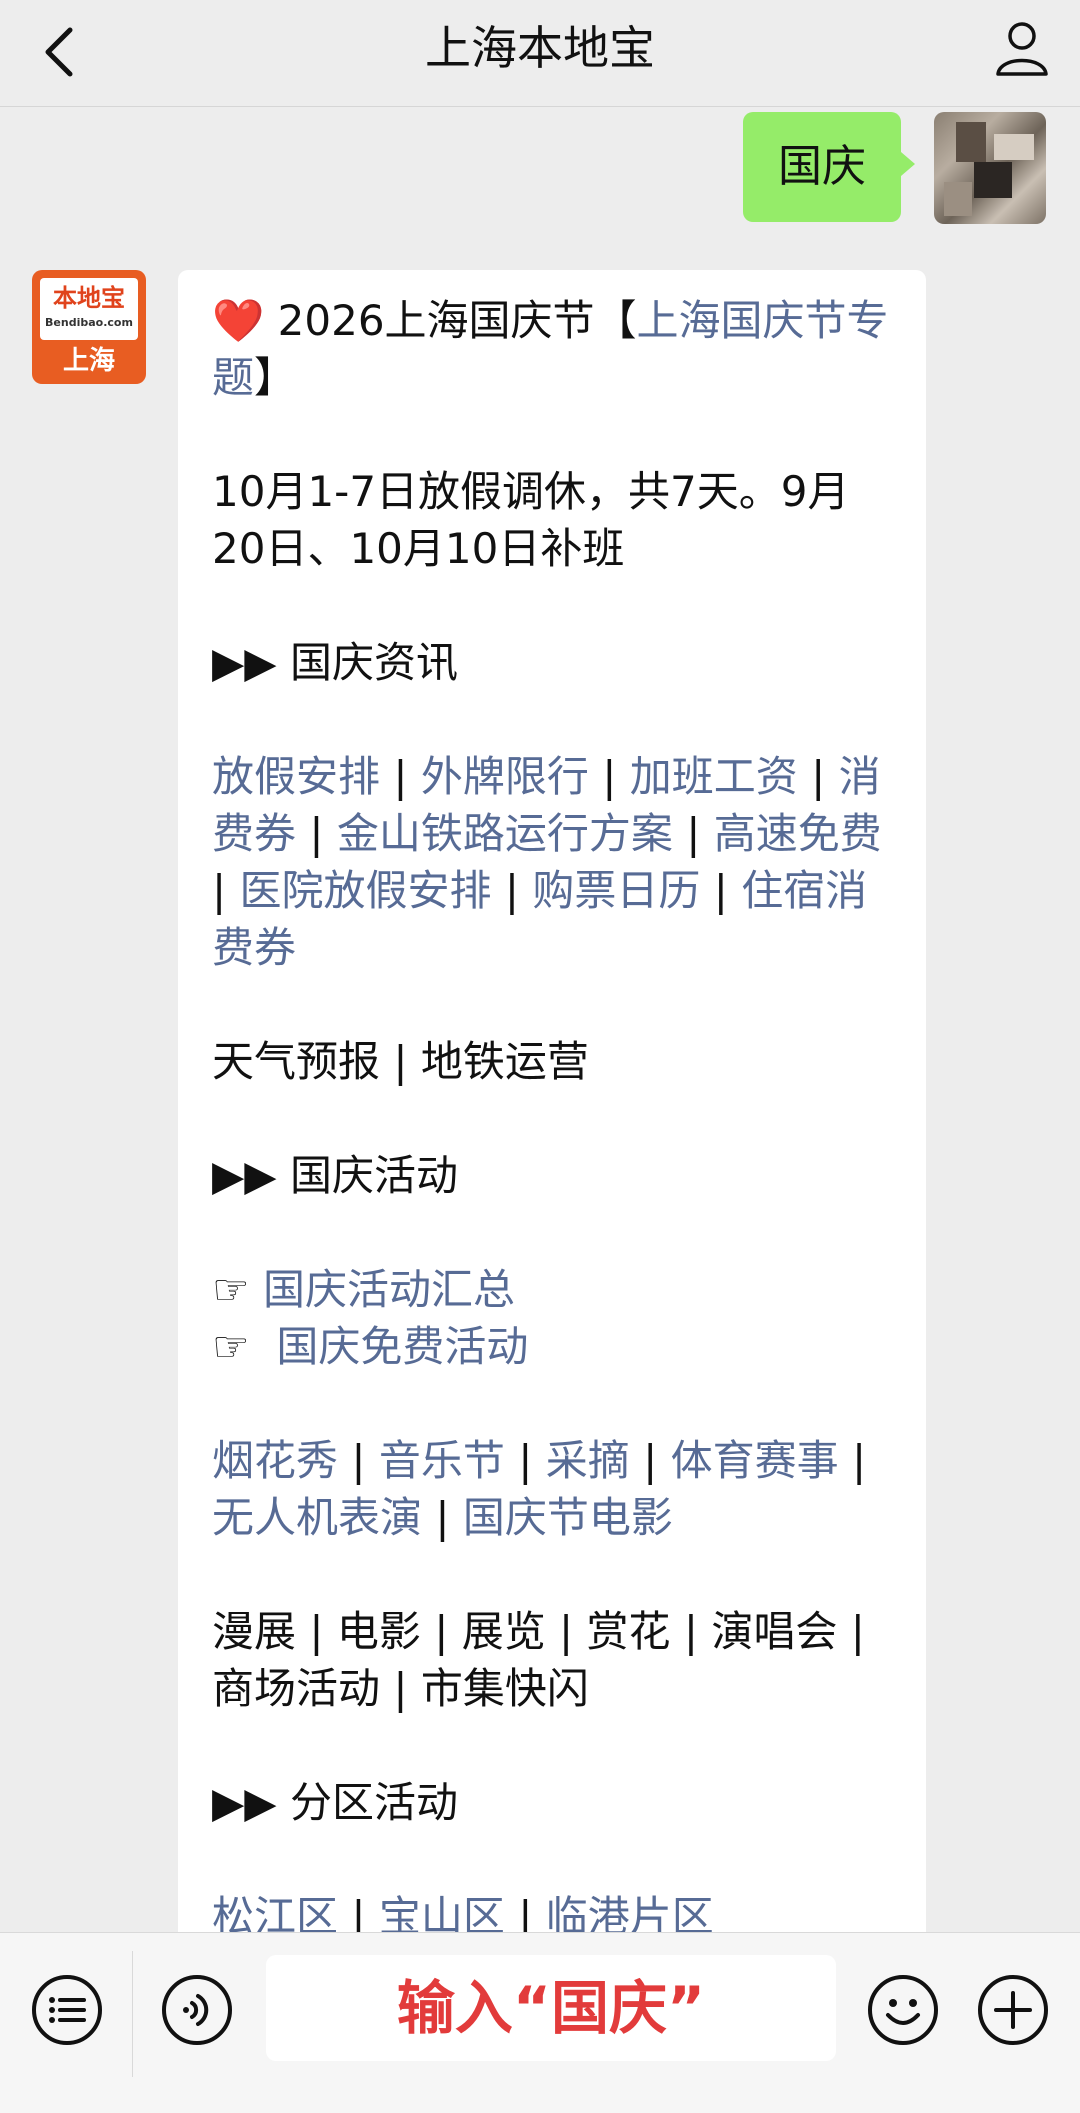  What do you see at coordinates (588, 1460) in the screenshot?
I see `link-fruit-picking: 采摘` at bounding box center [588, 1460].